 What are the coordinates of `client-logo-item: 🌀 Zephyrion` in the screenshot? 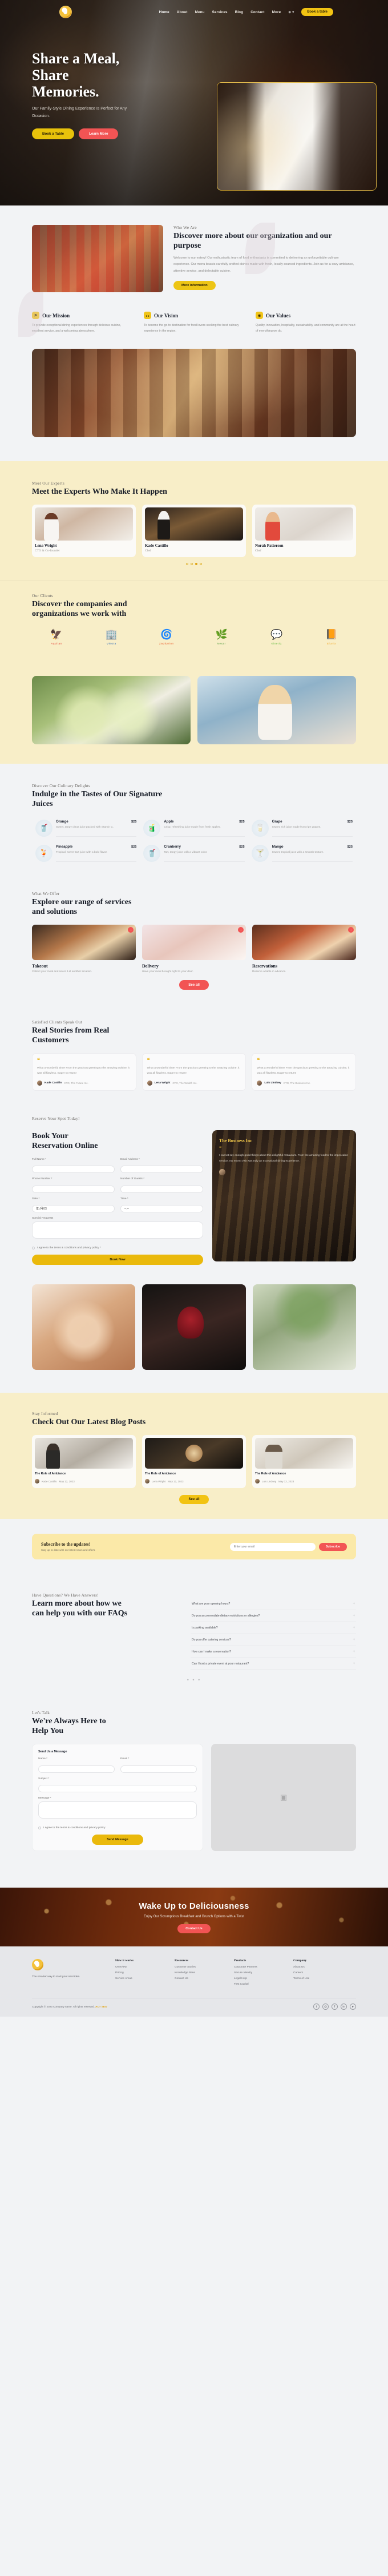 It's located at (166, 637).